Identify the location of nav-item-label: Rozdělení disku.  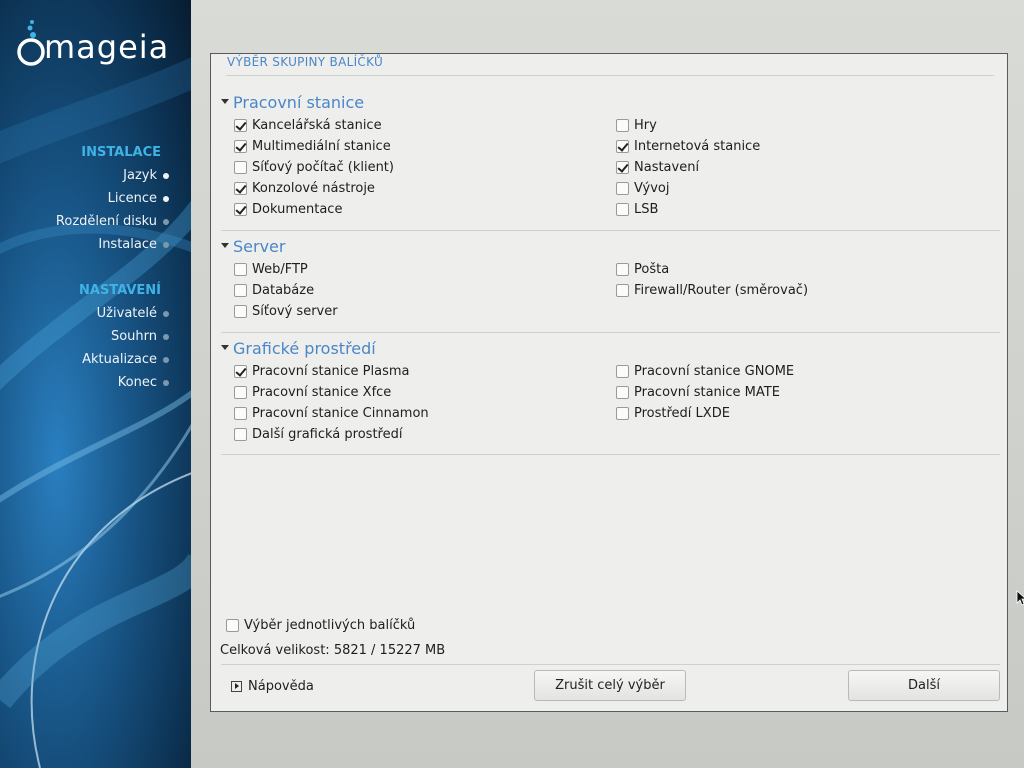
(106, 221).